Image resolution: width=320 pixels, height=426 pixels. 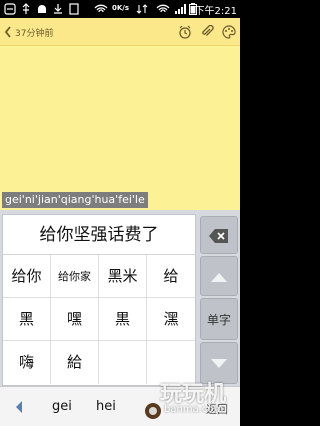 What do you see at coordinates (219, 363) in the screenshot?
I see `down-arrow-icon` at bounding box center [219, 363].